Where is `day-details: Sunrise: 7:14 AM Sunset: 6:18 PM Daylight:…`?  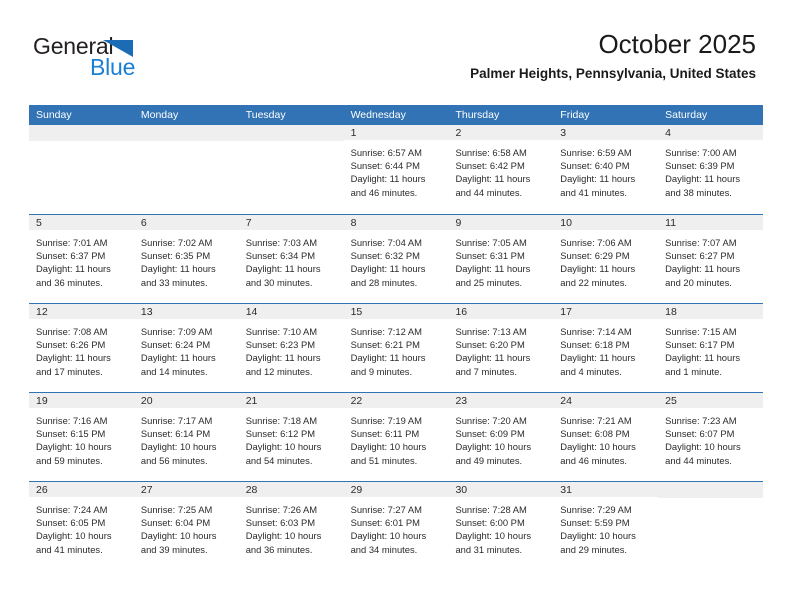 day-details: Sunrise: 7:14 AM Sunset: 6:18 PM Daylight:… is located at coordinates (605, 349).